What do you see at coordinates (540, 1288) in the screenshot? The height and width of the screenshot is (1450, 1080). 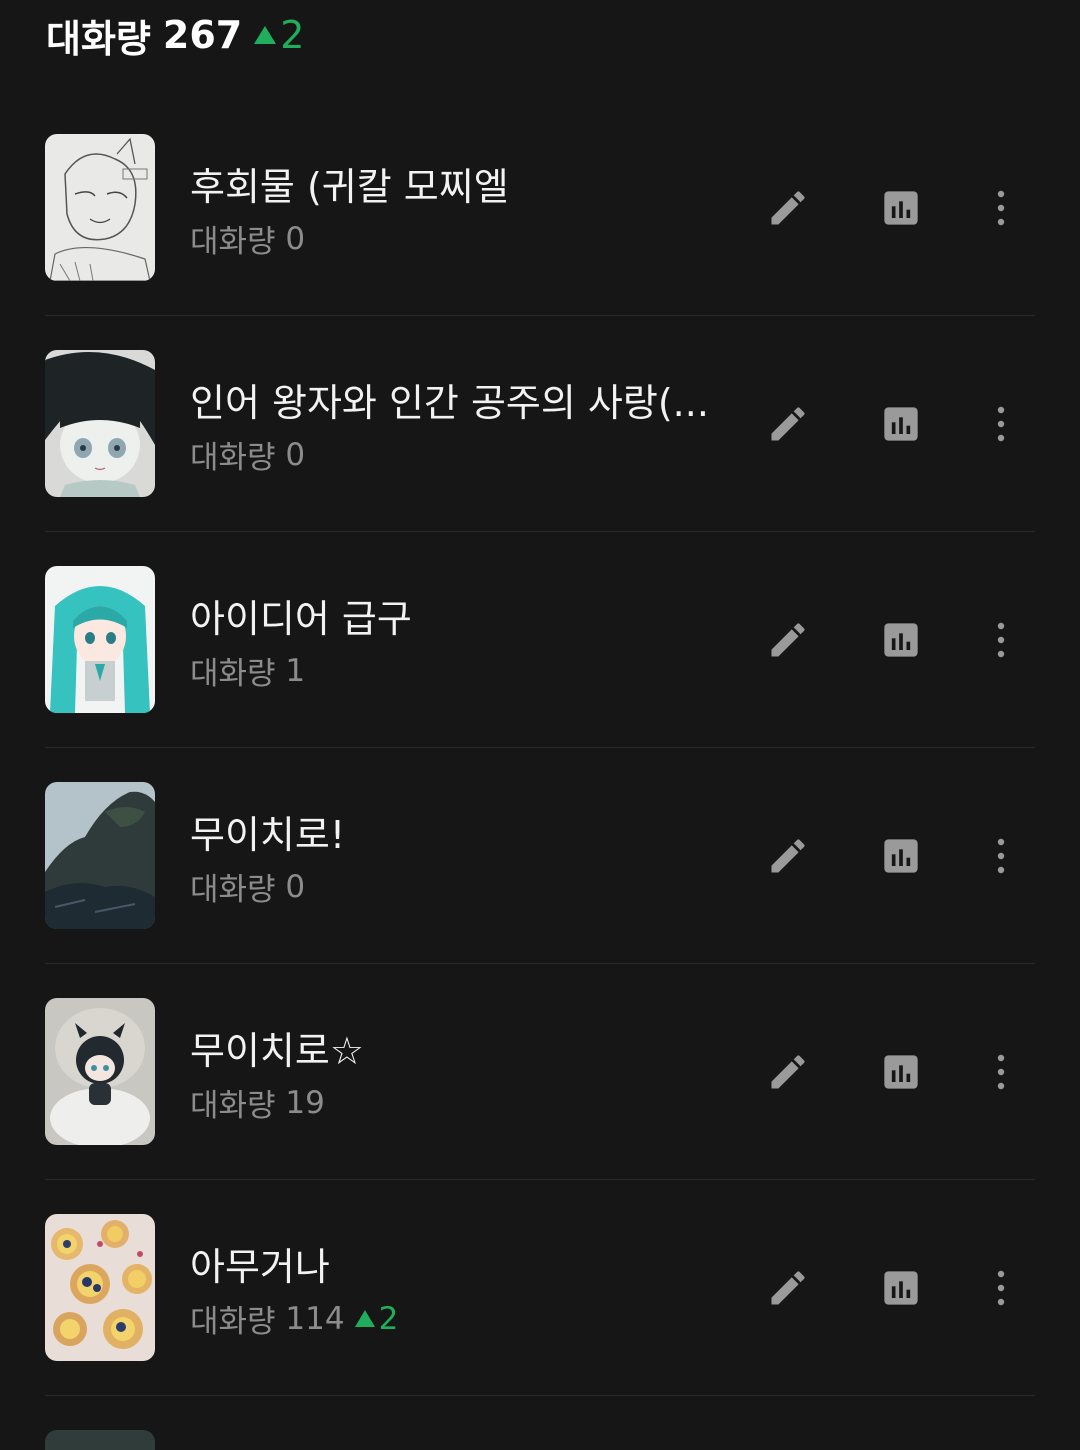 I see `list-item: 아무거나 대화량 114 2` at bounding box center [540, 1288].